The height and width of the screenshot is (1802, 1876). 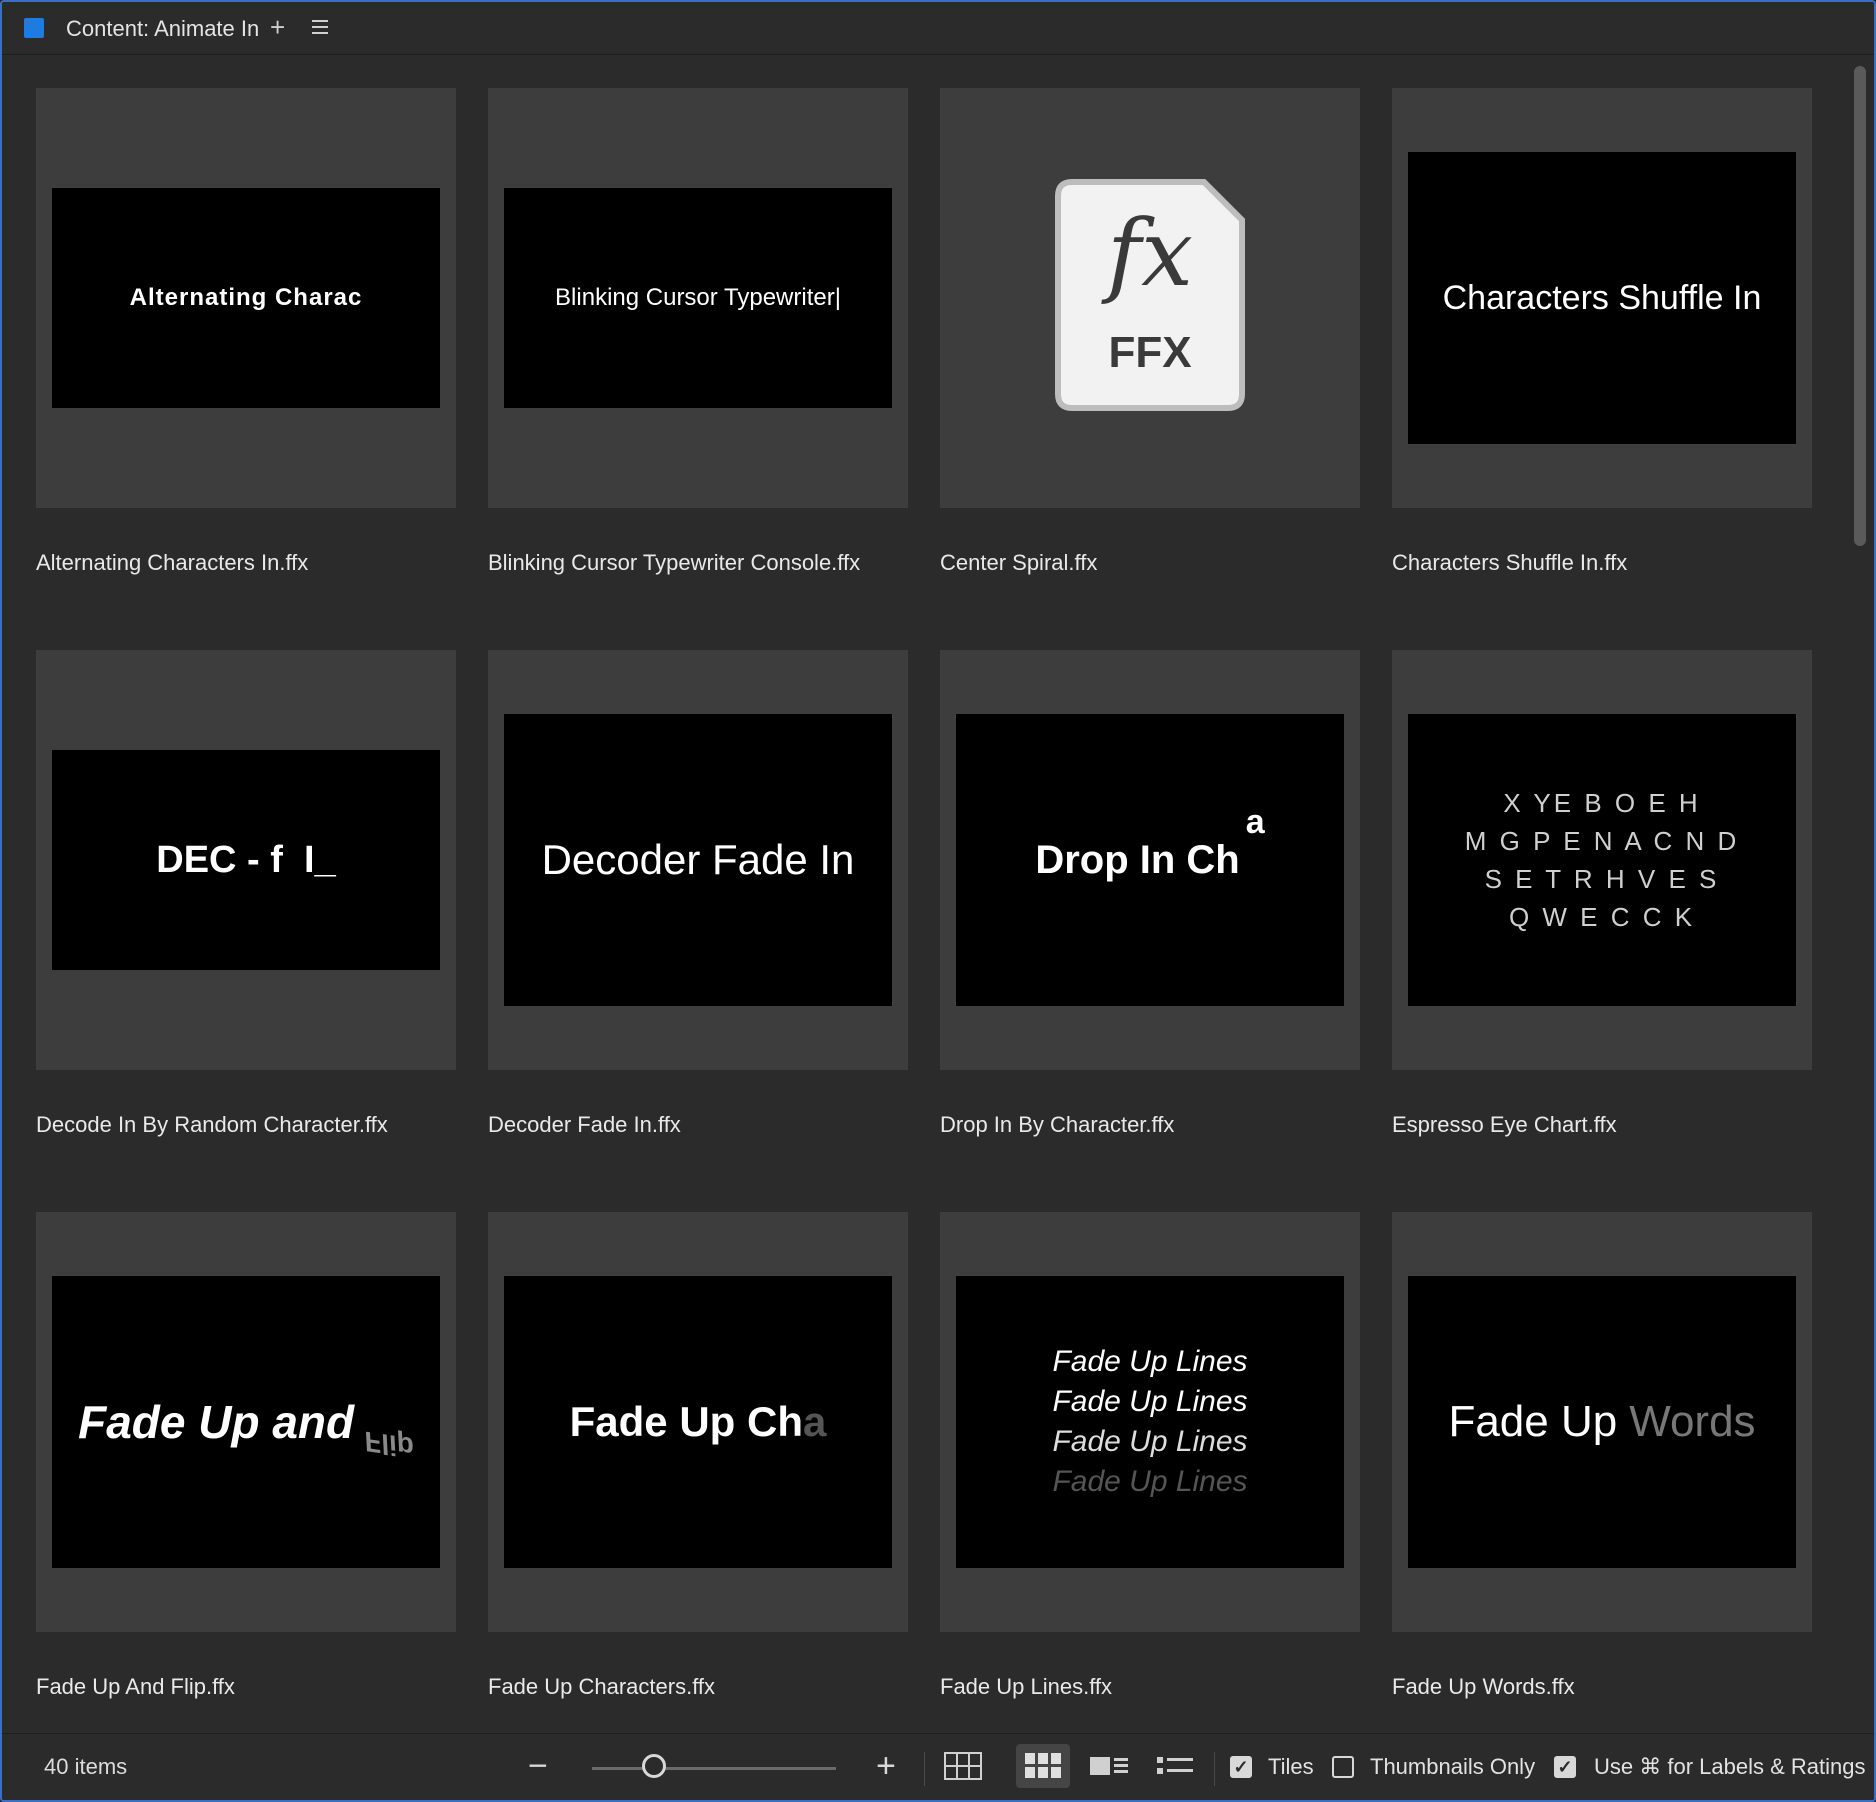 I want to click on preview-text: Alternating Charac, so click(x=246, y=297).